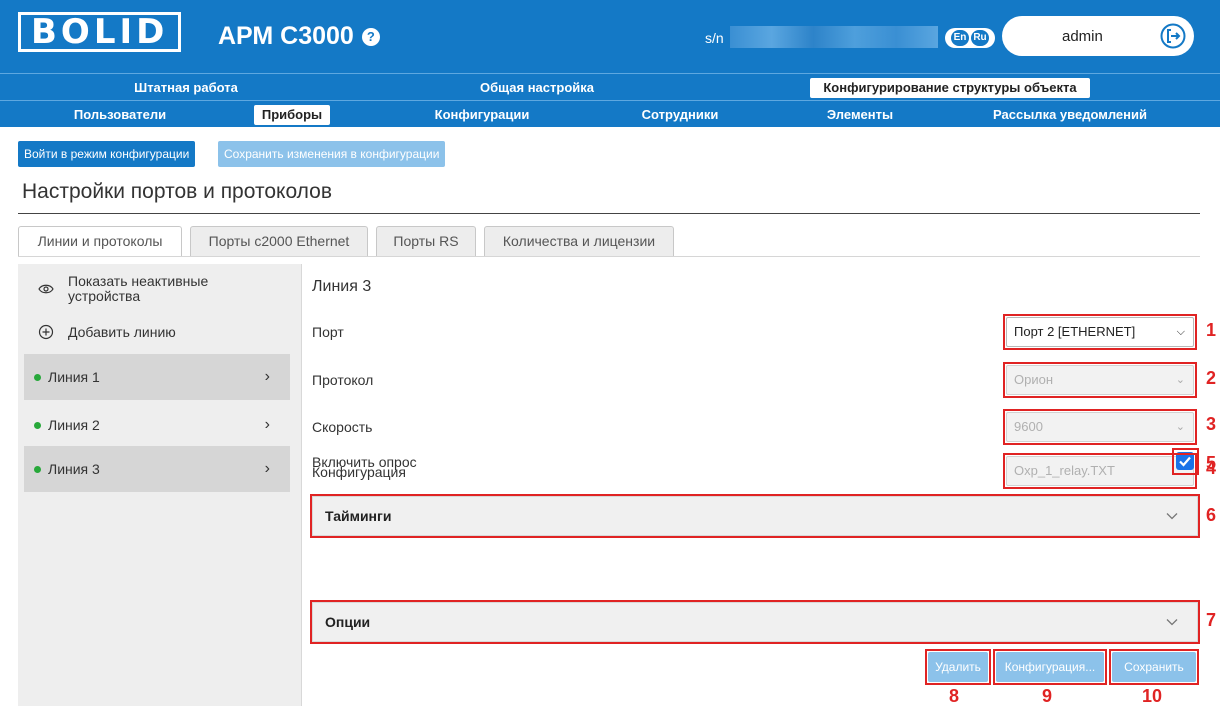 Image resolution: width=1220 pixels, height=706 pixels. I want to click on tab-c2000-ethernet-ports: Порты c2000 Ethernet, so click(279, 241).